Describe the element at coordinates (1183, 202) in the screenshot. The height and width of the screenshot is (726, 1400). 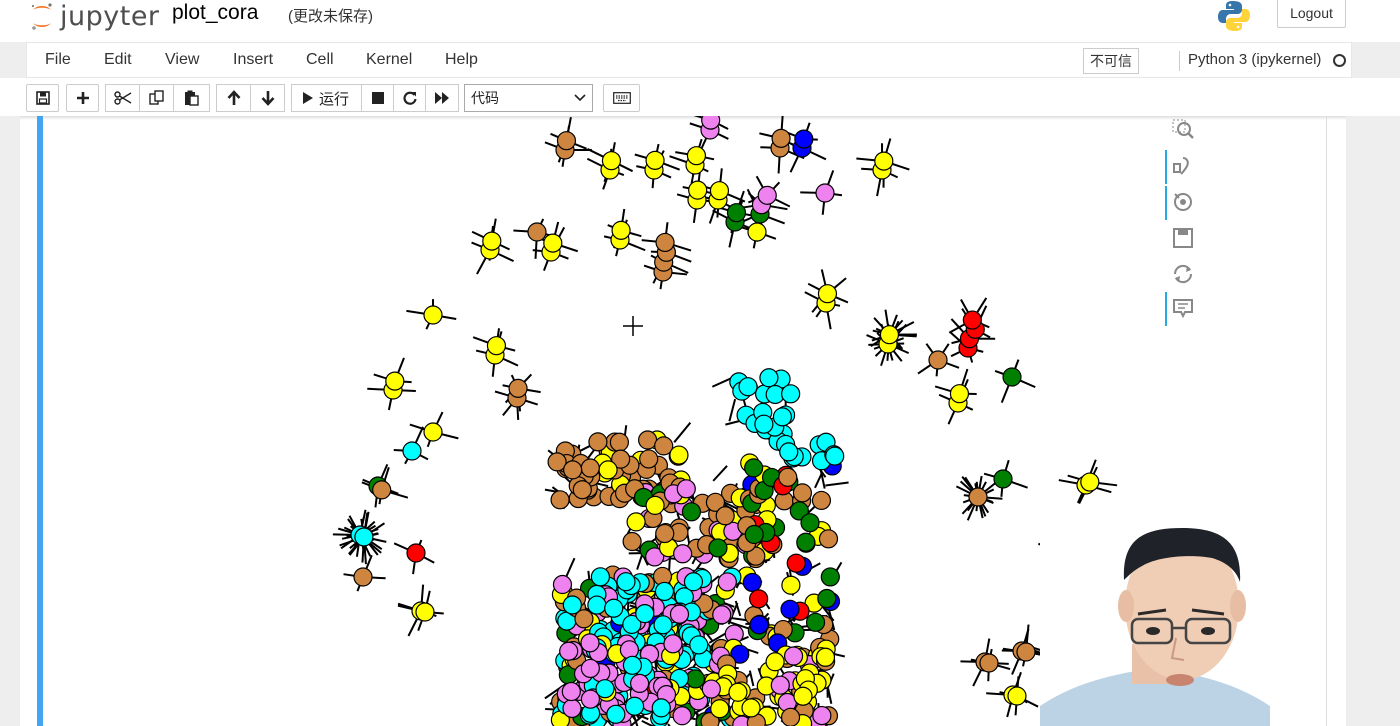
I see `wheel-zoom-icon` at that location.